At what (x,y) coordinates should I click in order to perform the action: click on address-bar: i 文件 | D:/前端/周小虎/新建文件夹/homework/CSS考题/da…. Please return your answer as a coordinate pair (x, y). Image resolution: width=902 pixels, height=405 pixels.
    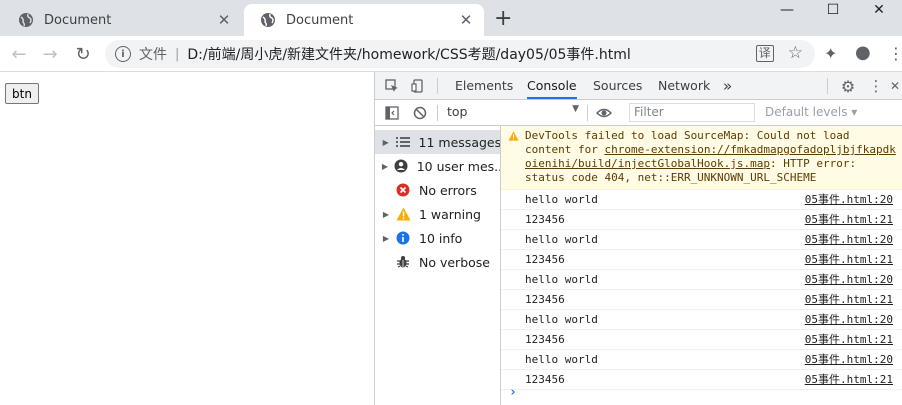
    Looking at the image, I should click on (460, 54).